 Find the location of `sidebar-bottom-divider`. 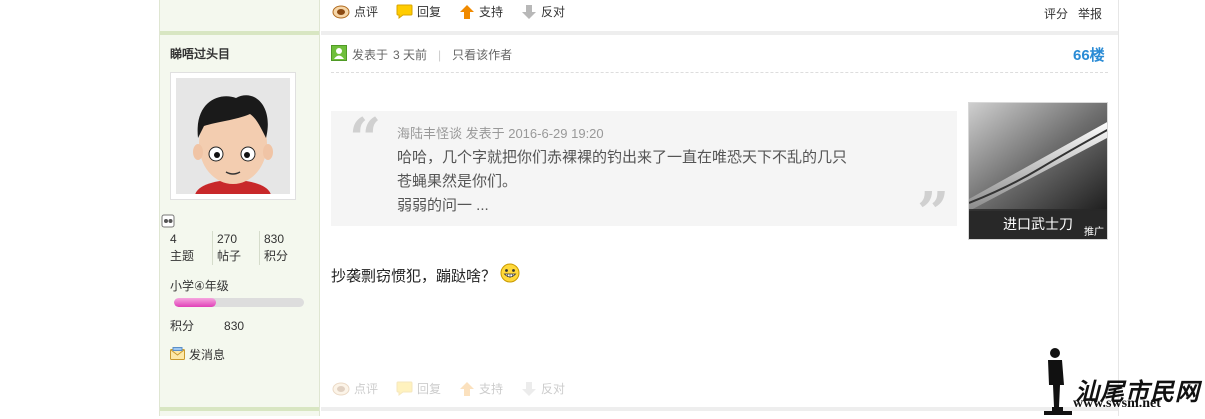

sidebar-bottom-divider is located at coordinates (239, 409).